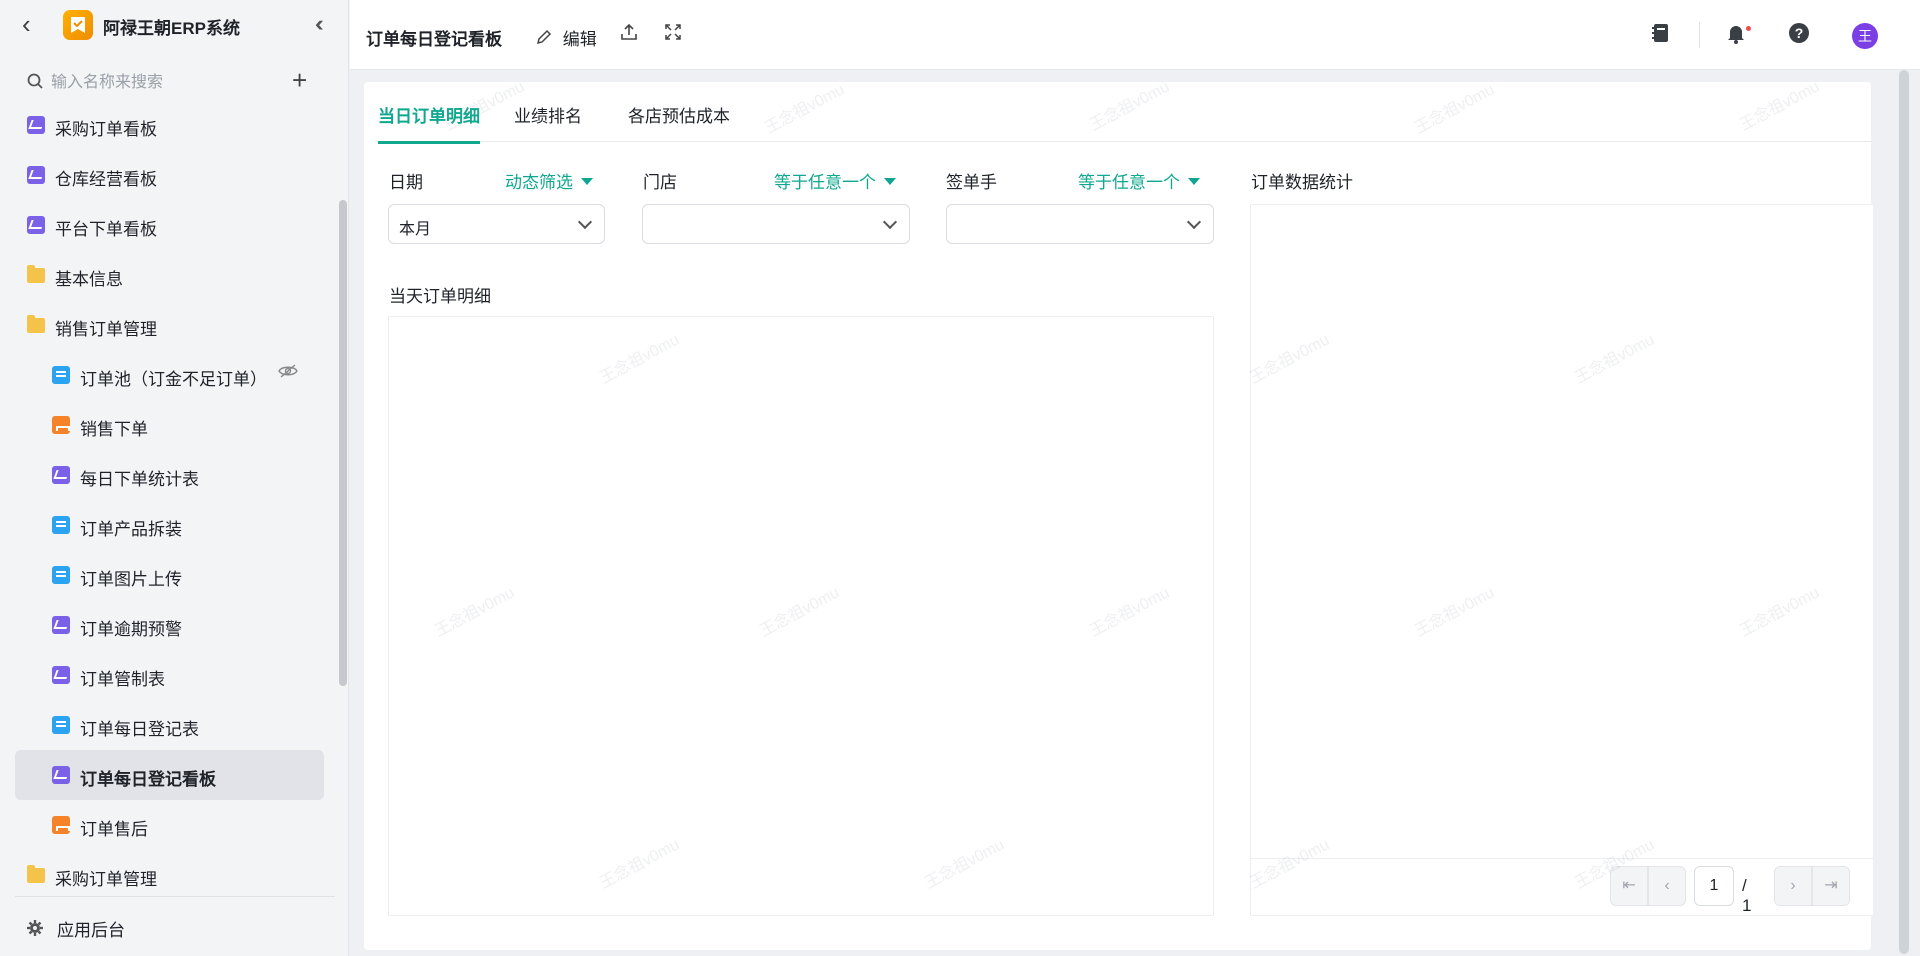  What do you see at coordinates (169, 870) in the screenshot?
I see `sidebar-item: 采购订单管理` at bounding box center [169, 870].